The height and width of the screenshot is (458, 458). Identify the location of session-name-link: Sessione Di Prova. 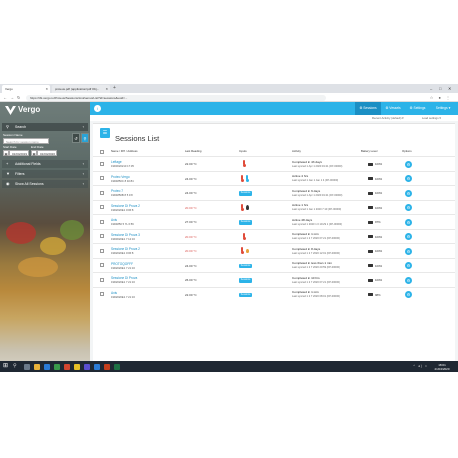
(124, 278).